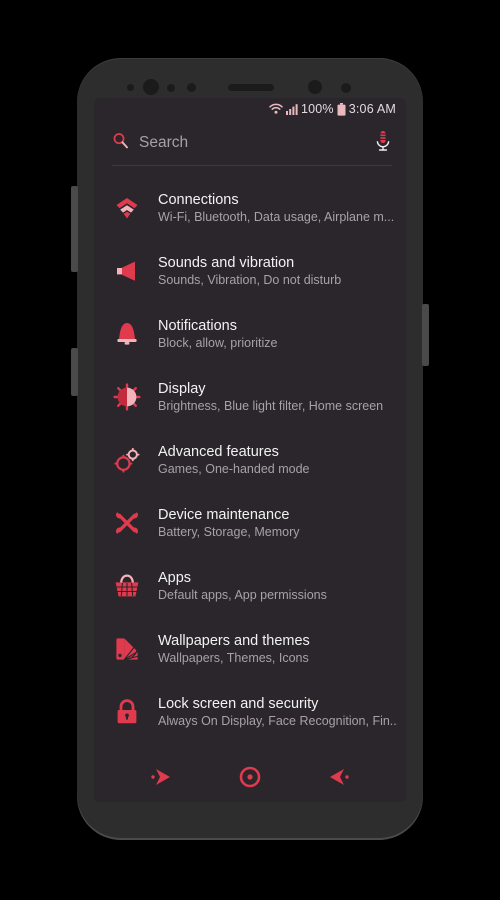 The image size is (500, 900). What do you see at coordinates (182, 388) in the screenshot?
I see `list-item-title: Display` at bounding box center [182, 388].